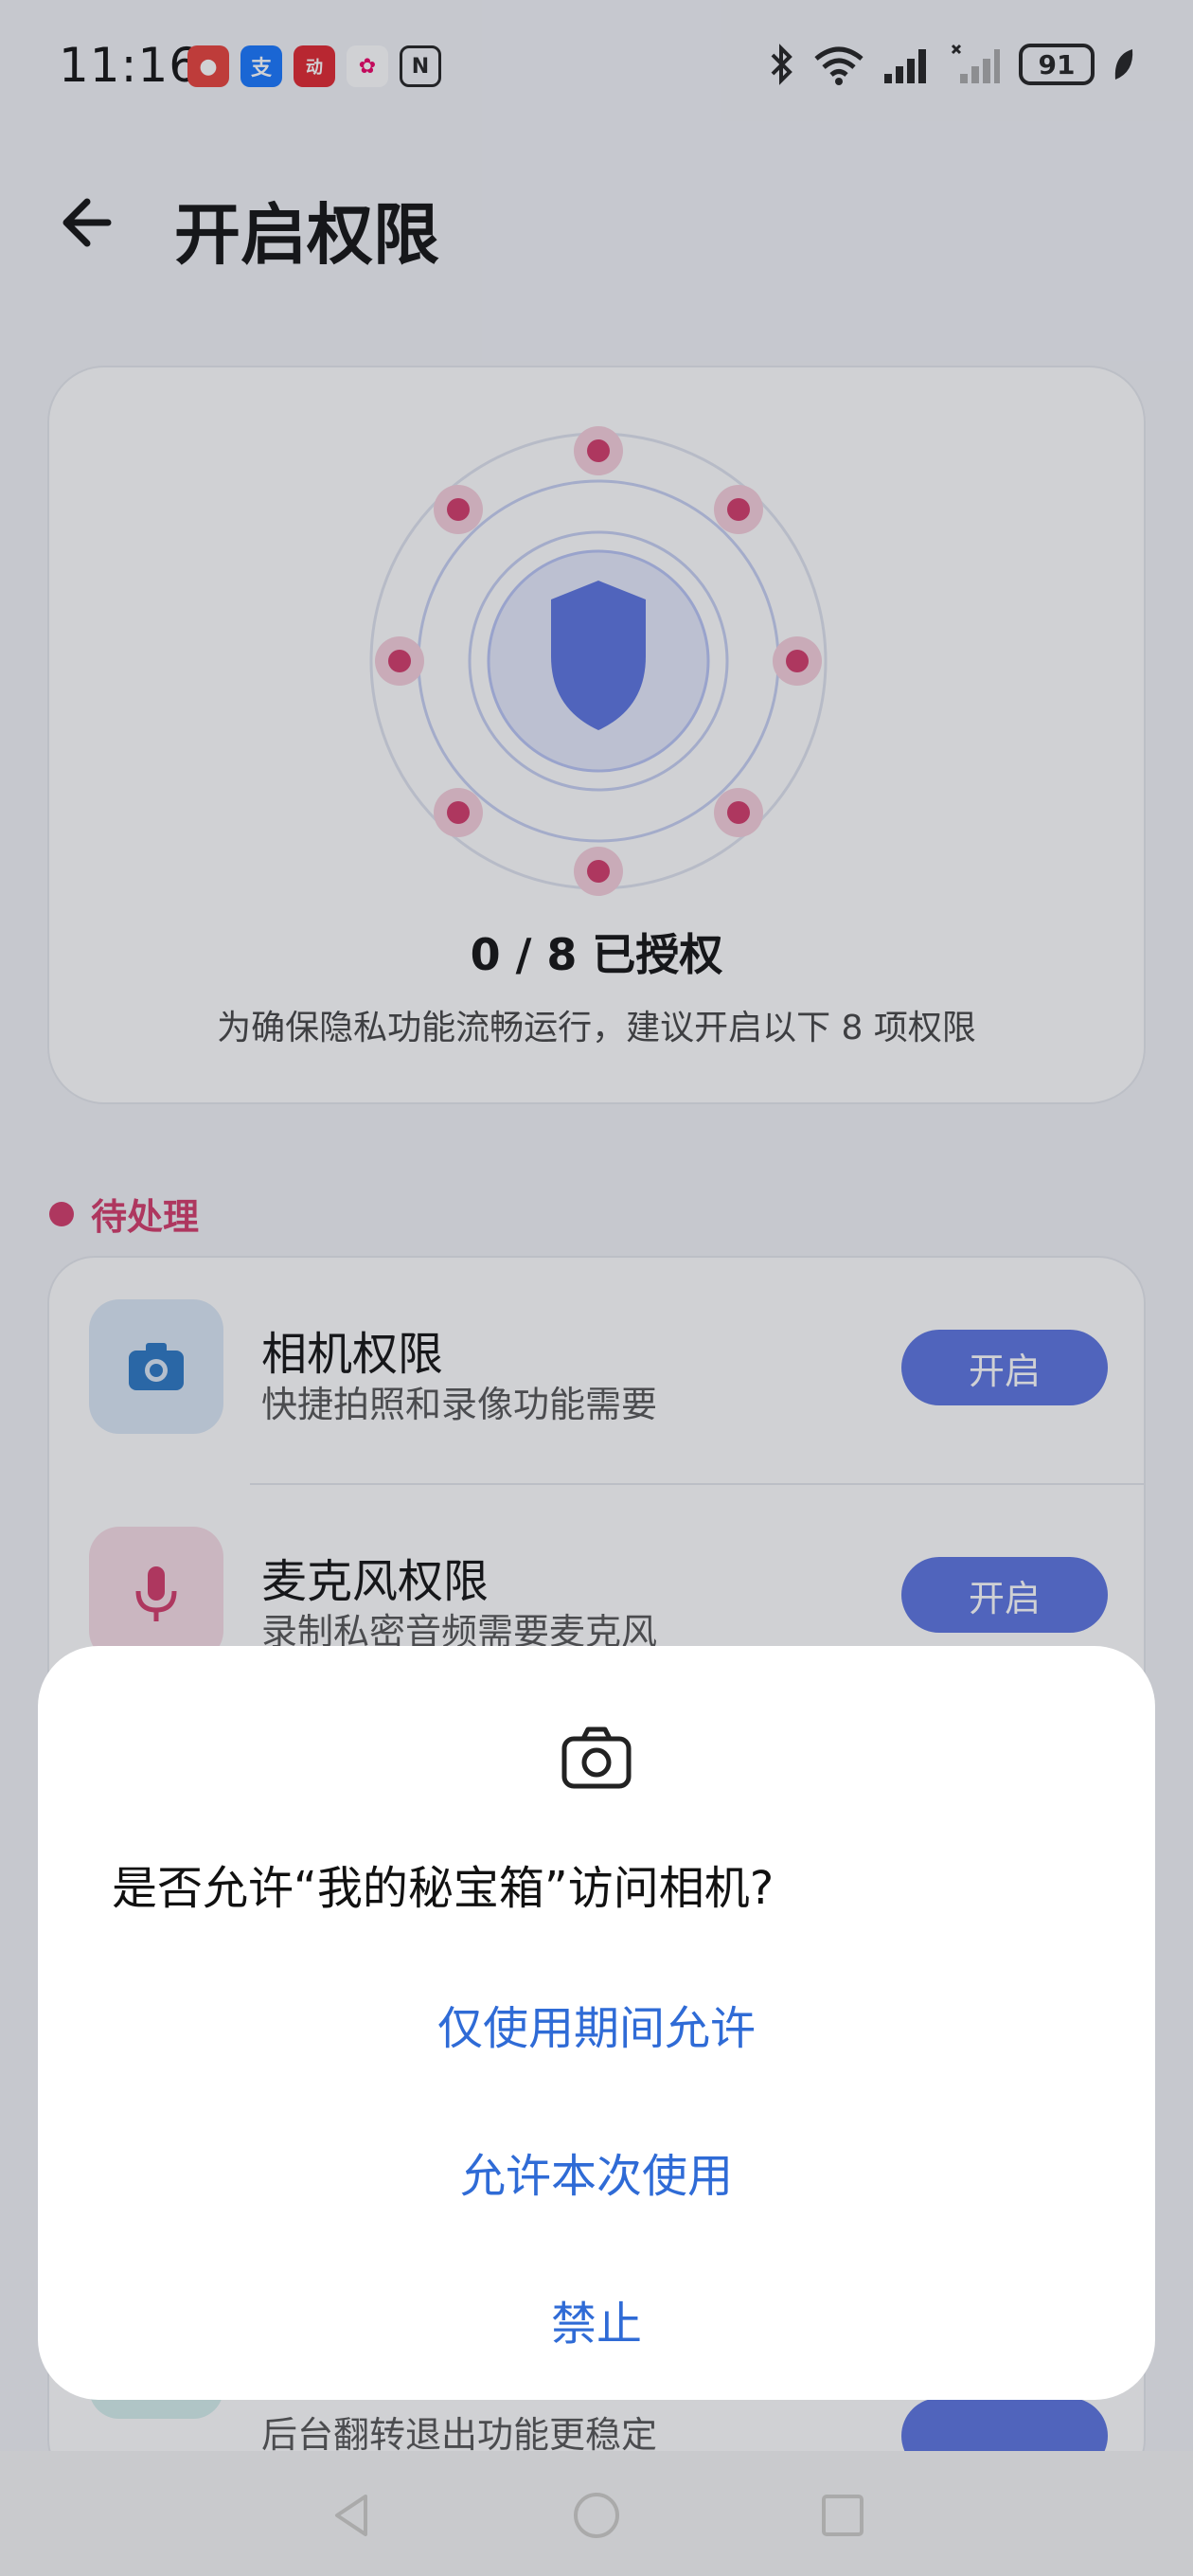  I want to click on camera-outline-icon, so click(596, 1757).